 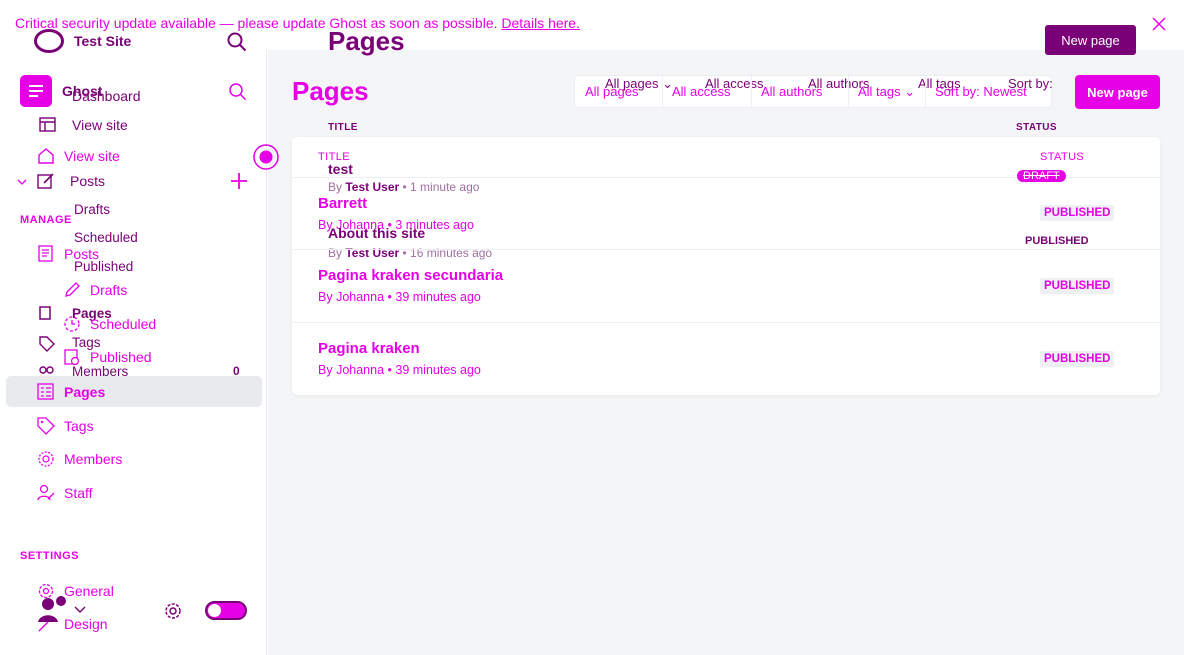 I want to click on pencil-icon, so click(x=72, y=290).